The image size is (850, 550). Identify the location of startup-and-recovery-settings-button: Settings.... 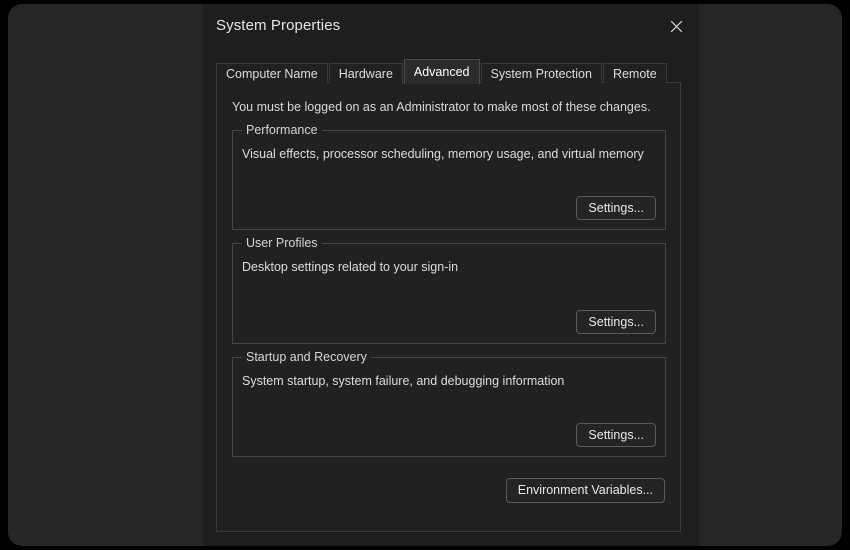
(616, 435).